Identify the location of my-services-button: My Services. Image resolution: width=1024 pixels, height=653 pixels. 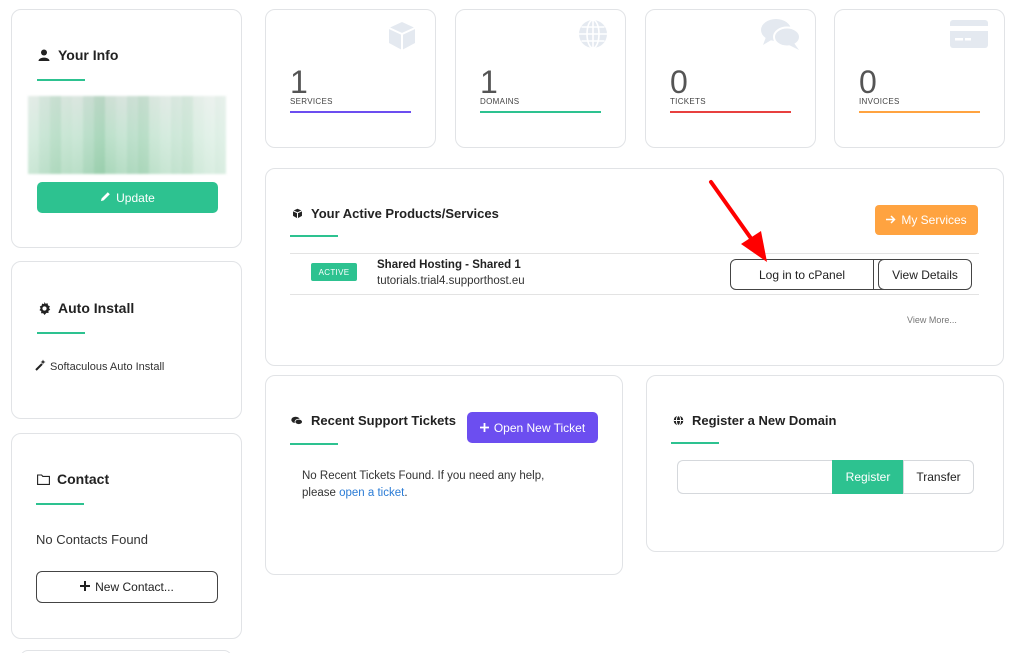
(926, 220).